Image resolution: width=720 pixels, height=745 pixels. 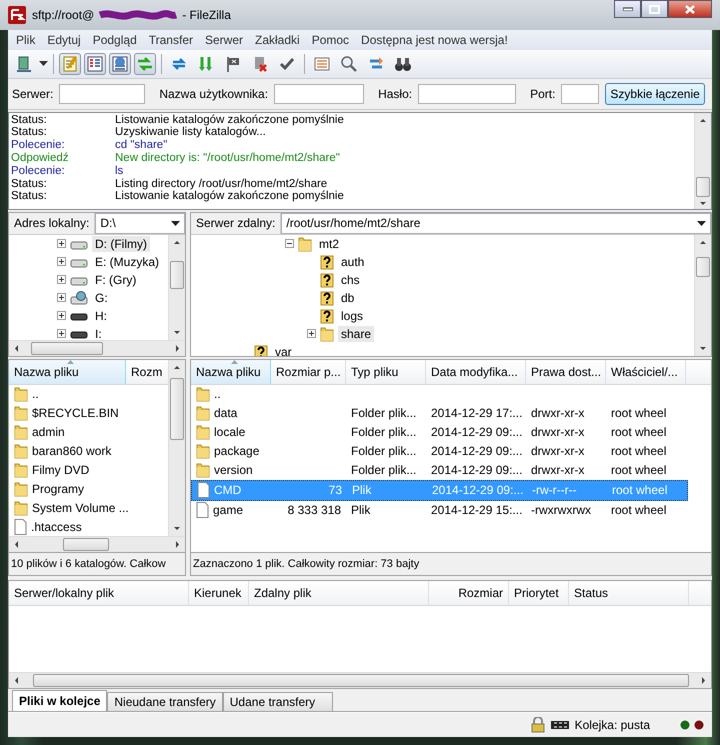 I want to click on column-header: Rozmiar, so click(x=469, y=592).